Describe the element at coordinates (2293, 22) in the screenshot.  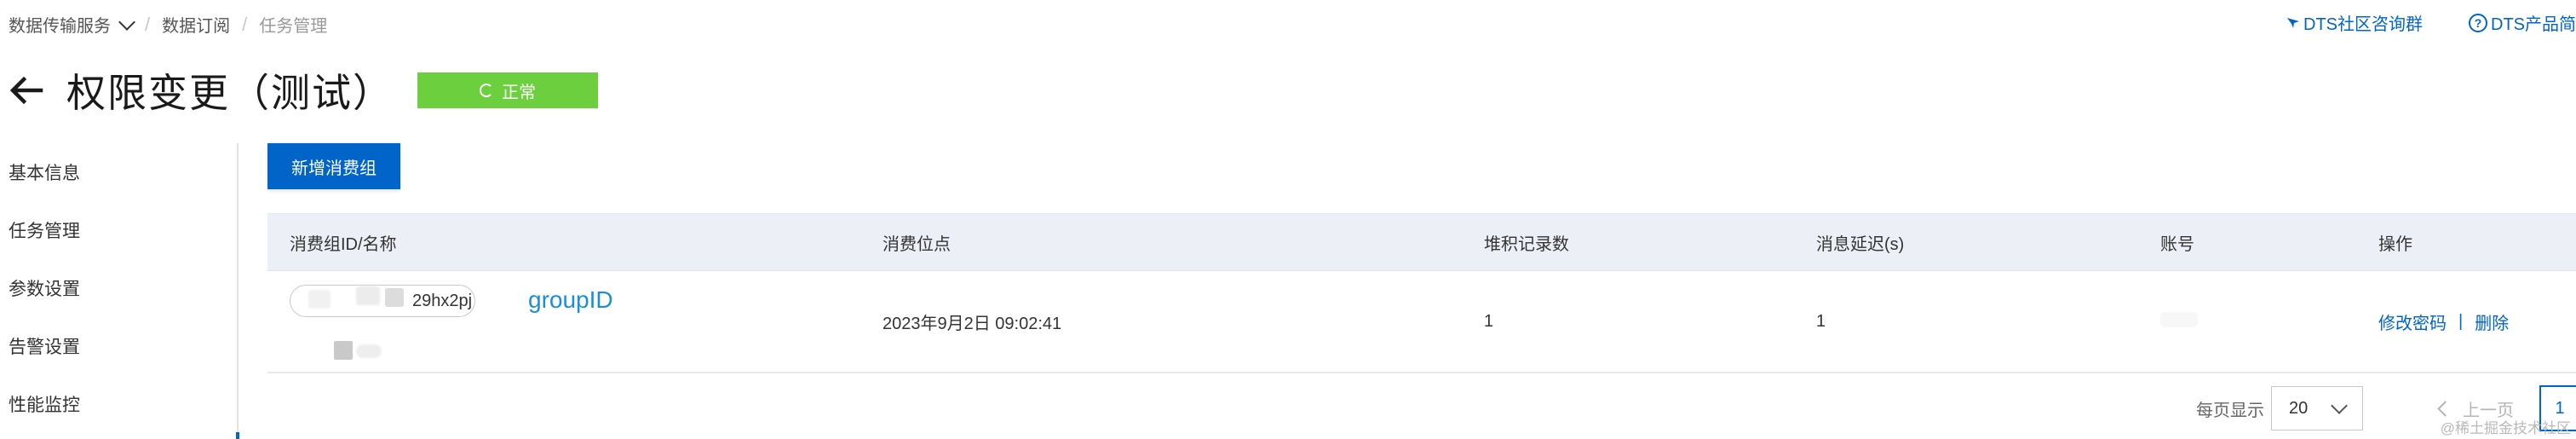
I see `bird-icon` at that location.